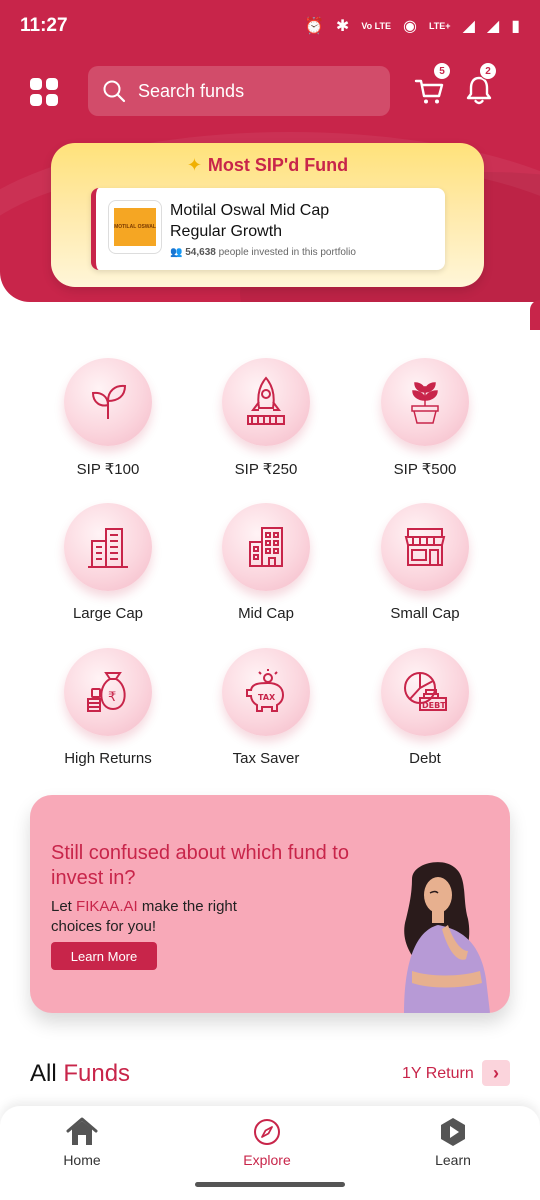 This screenshot has height=1200, width=540. Describe the element at coordinates (266, 758) in the screenshot. I see `category-label: Tax Saver` at that location.